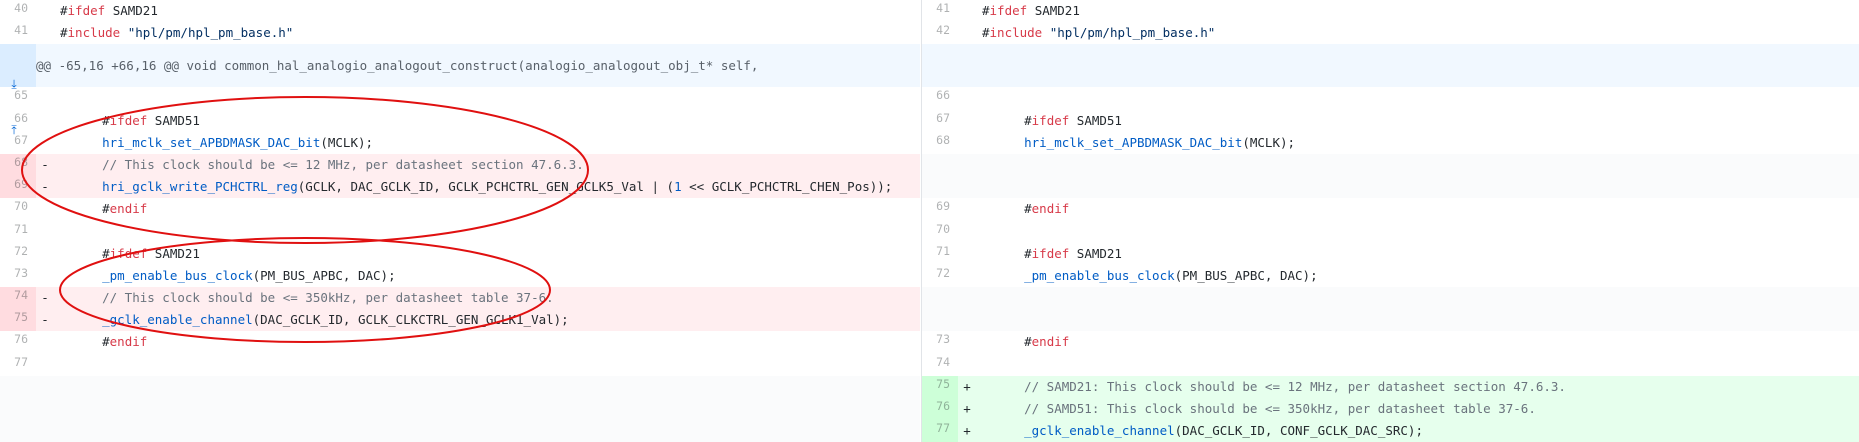 Image resolution: width=1859 pixels, height=442 pixels. I want to click on diff-line: 41 #ifdef SAMD21, so click(1390, 11).